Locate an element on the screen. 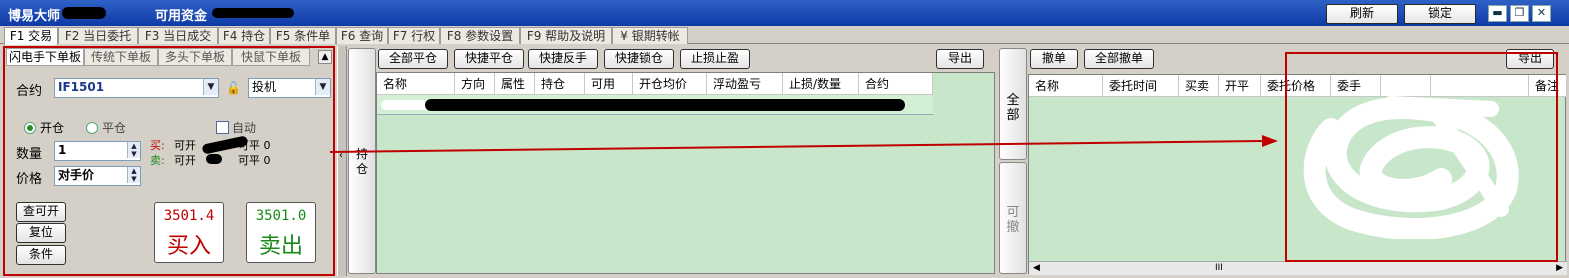  redacted-mark is located at coordinates (406, 105).